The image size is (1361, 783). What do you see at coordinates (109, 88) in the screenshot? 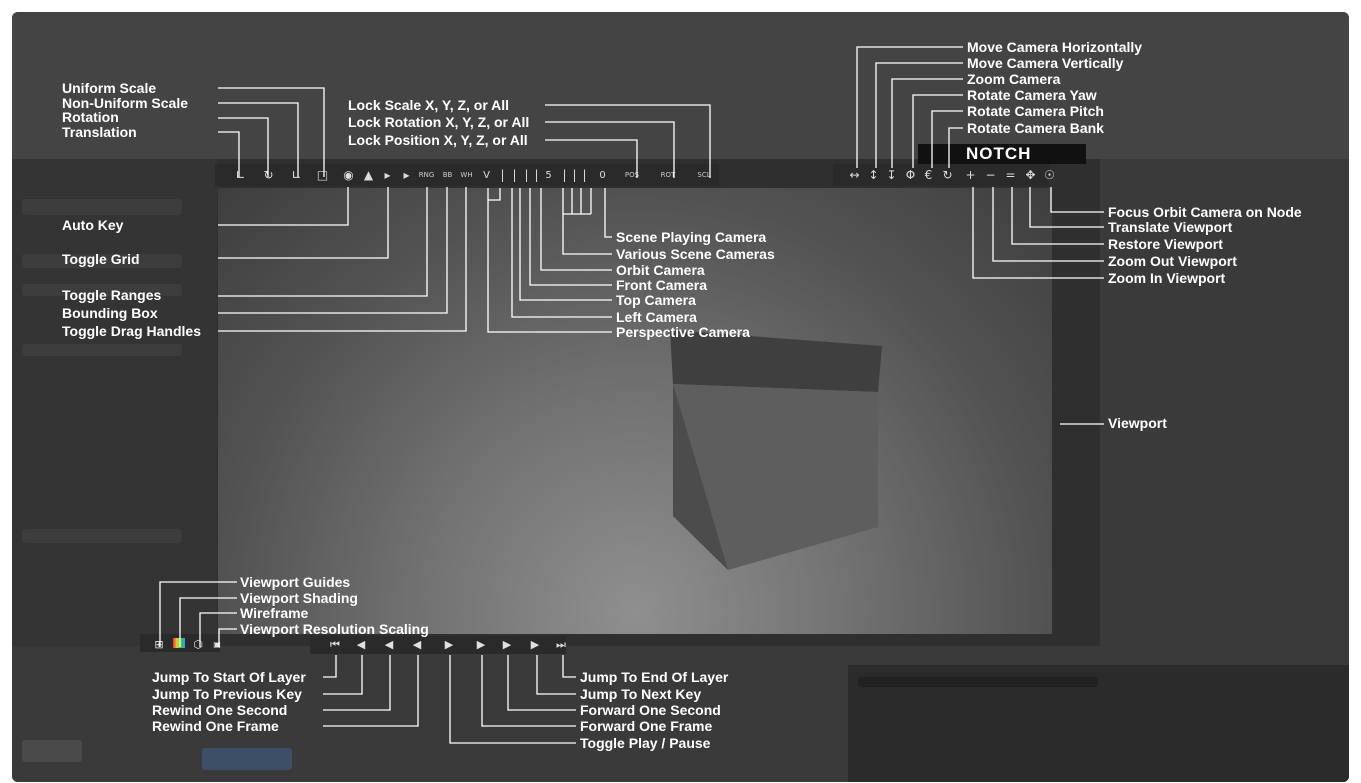
I see `label-uniform-scale: Uniform Scale` at bounding box center [109, 88].